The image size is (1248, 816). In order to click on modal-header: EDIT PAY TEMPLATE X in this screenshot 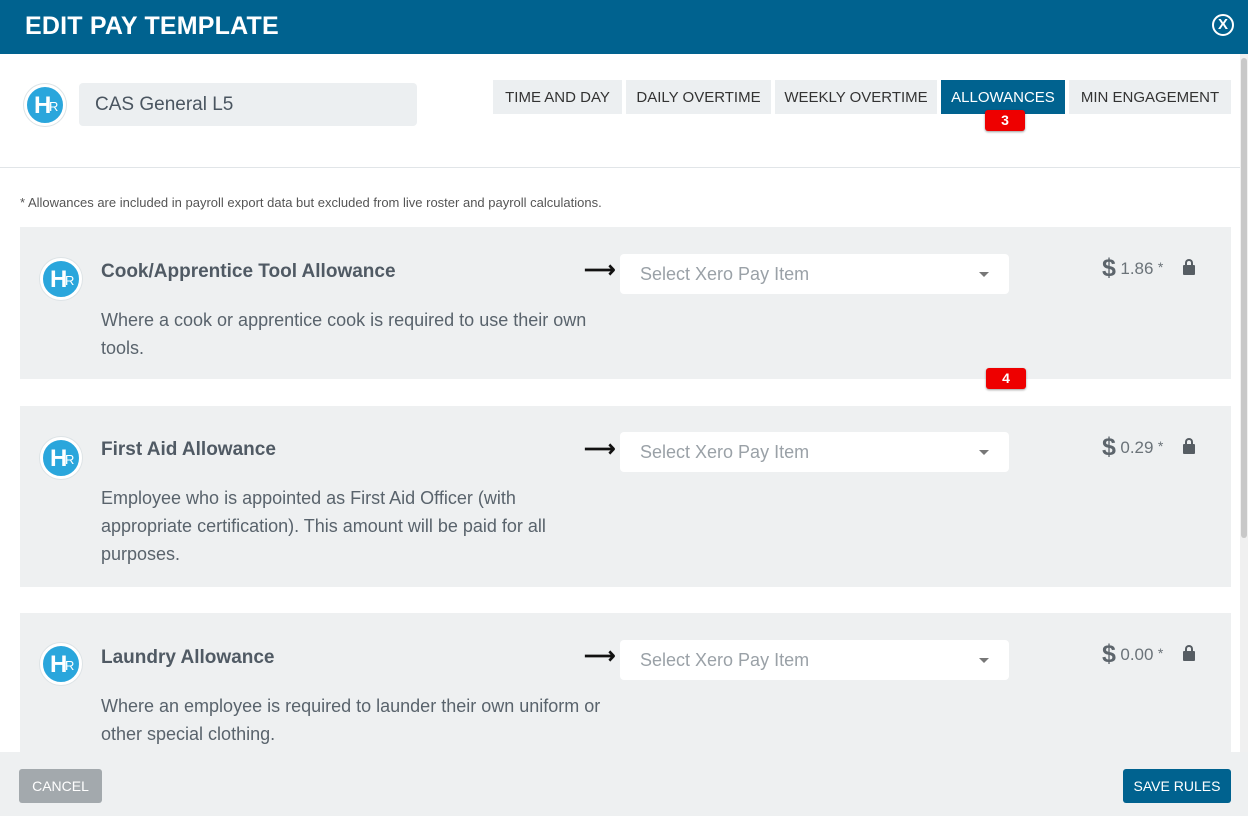, I will do `click(624, 27)`.